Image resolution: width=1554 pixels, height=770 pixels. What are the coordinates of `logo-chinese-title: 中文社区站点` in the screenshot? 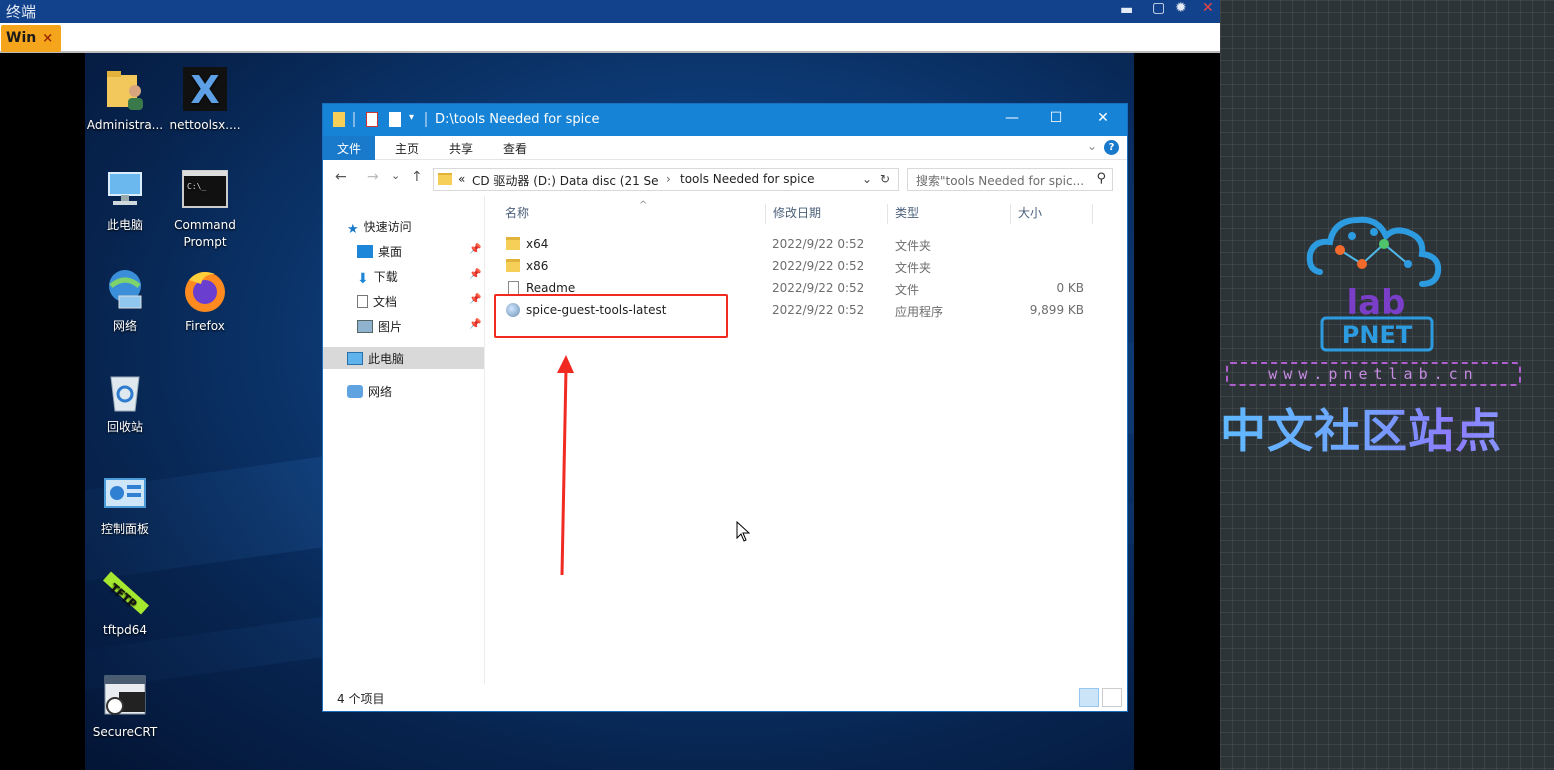 It's located at (1387, 428).